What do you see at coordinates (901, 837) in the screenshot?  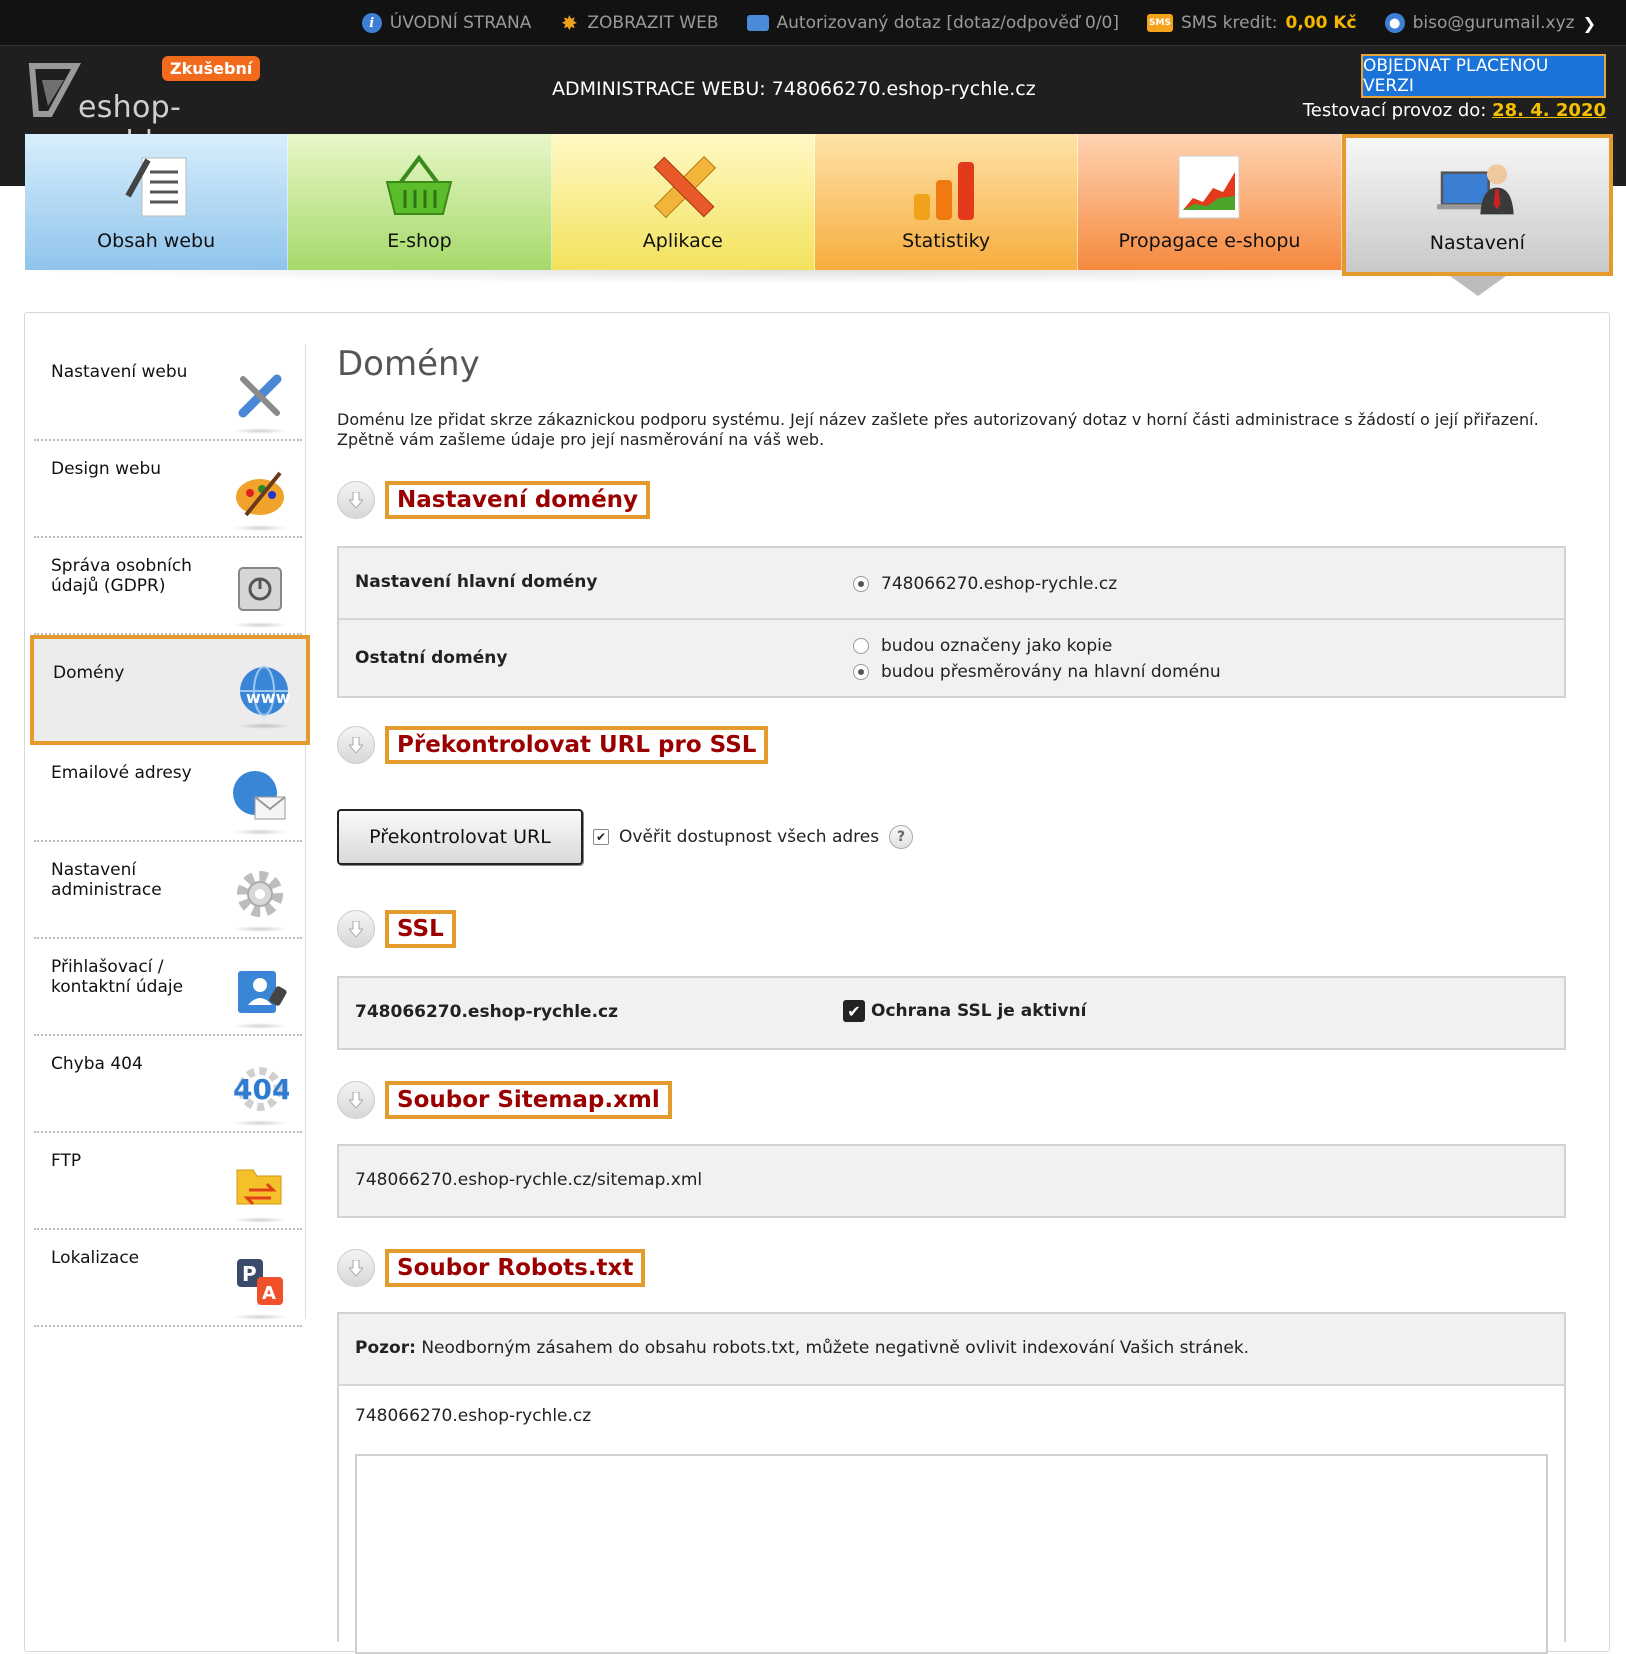 I see `help-icon: ?` at bounding box center [901, 837].